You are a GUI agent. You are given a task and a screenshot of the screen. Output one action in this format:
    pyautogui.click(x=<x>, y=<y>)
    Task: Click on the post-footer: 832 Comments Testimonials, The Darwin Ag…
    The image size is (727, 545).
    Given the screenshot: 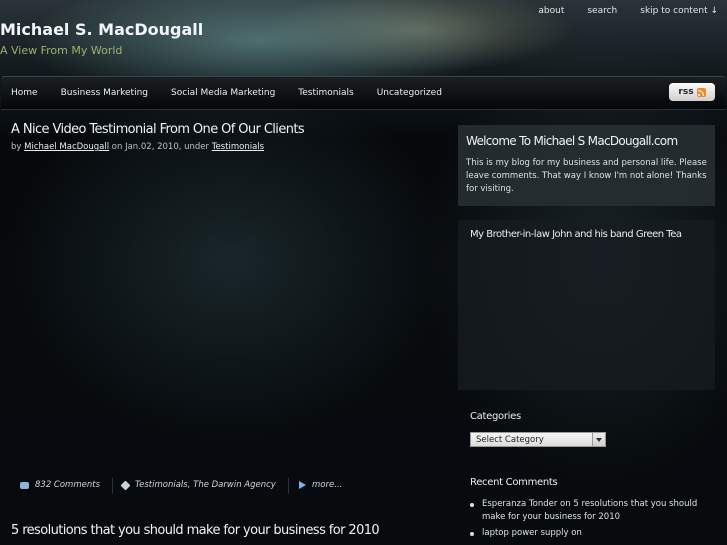 What is the action you would take?
    pyautogui.click(x=225, y=486)
    